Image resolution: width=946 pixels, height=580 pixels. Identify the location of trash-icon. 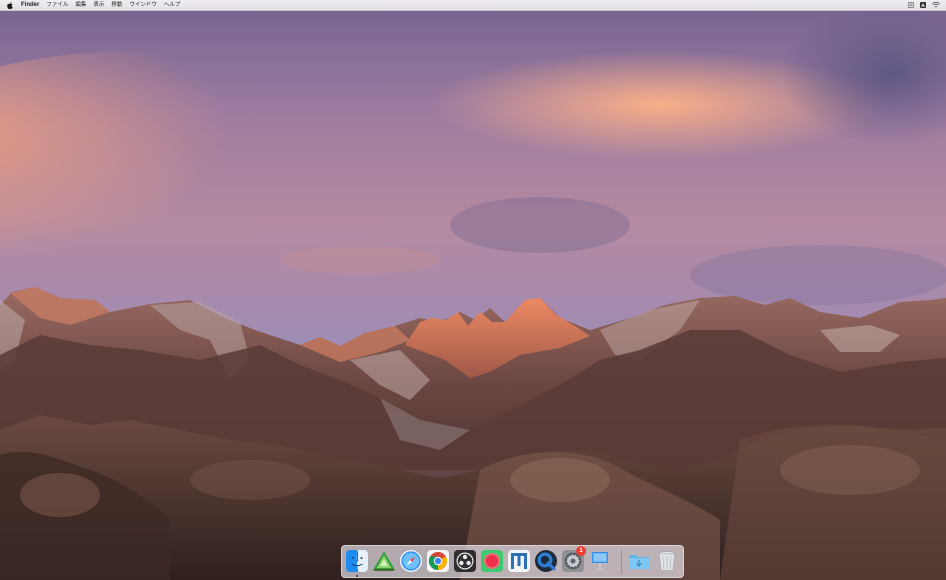
(667, 561).